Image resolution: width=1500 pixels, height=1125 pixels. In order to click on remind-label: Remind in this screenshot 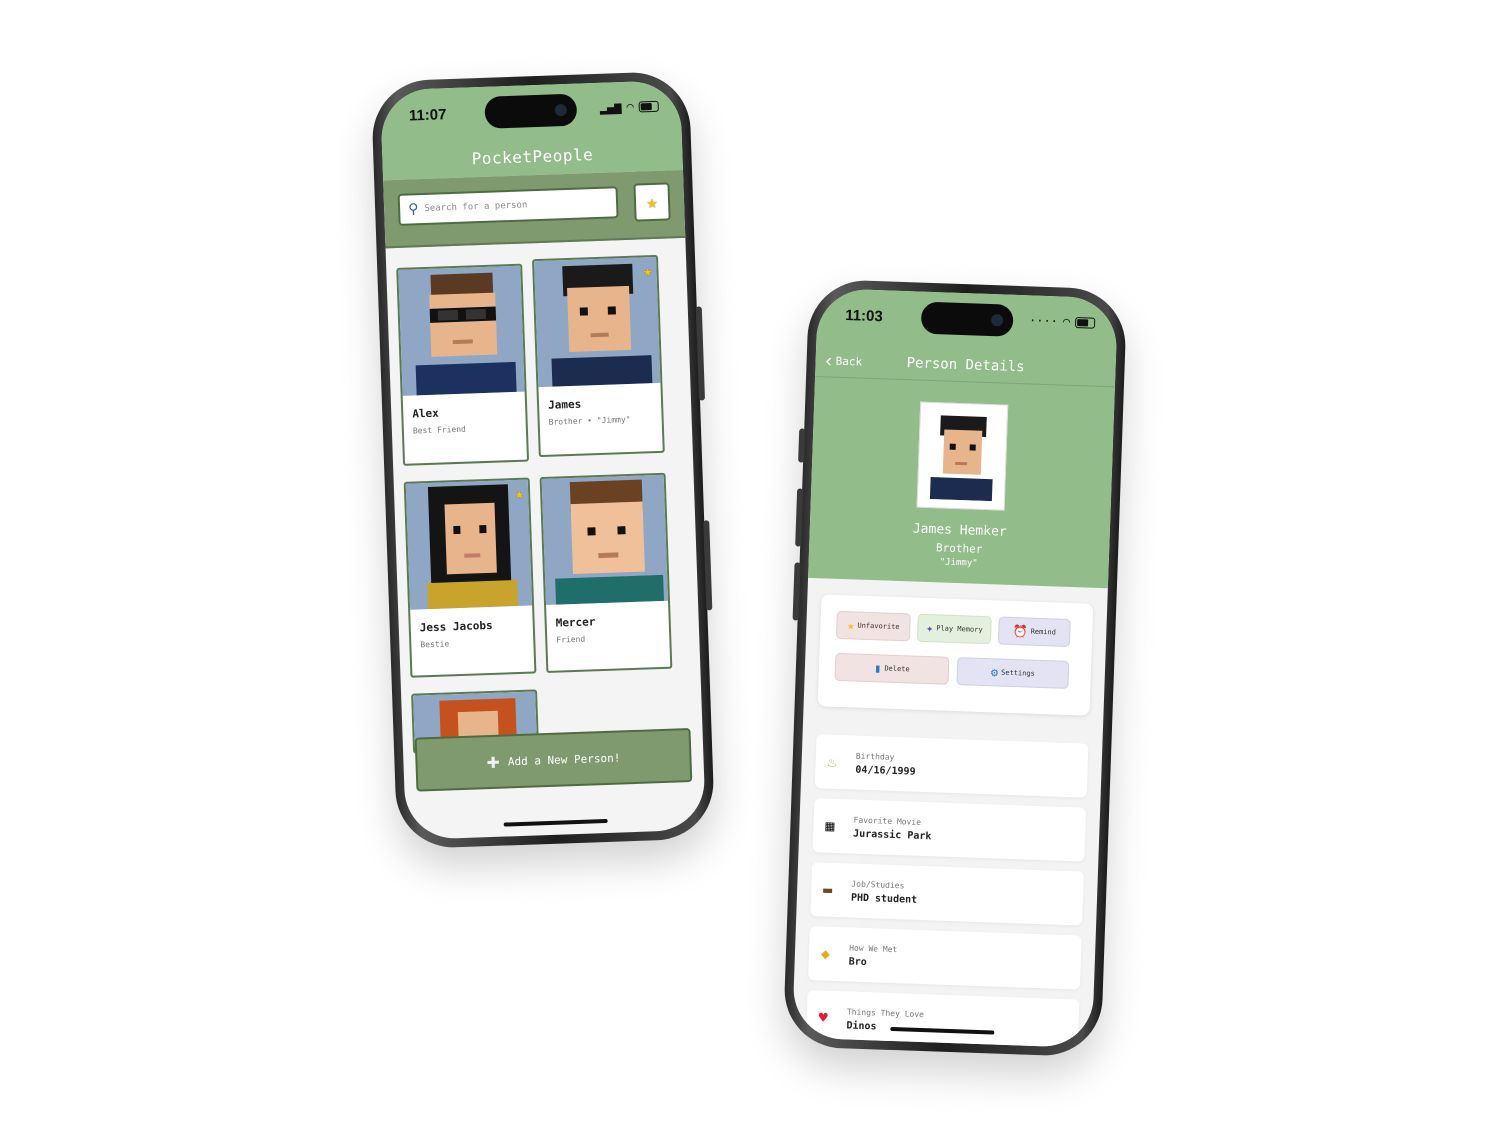, I will do `click(1043, 632)`.